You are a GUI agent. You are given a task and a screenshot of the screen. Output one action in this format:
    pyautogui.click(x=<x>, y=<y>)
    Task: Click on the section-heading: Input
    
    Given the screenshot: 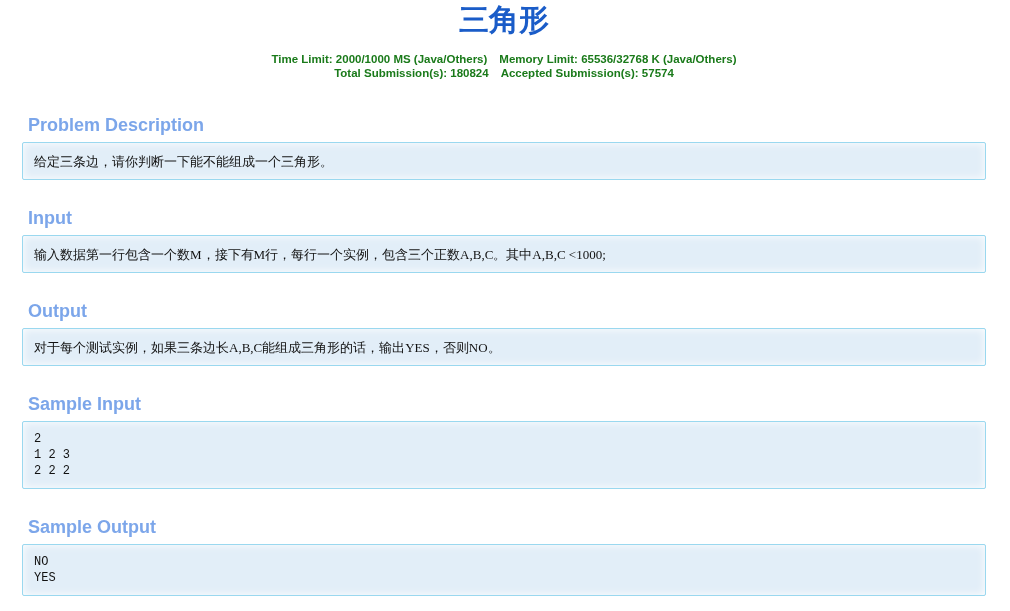 What is the action you would take?
    pyautogui.click(x=50, y=218)
    